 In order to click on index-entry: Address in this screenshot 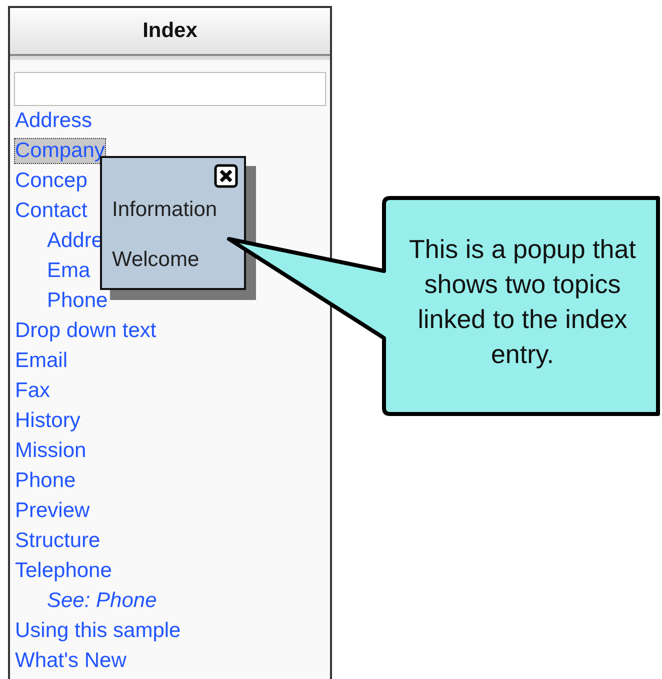, I will do `click(54, 121)`.